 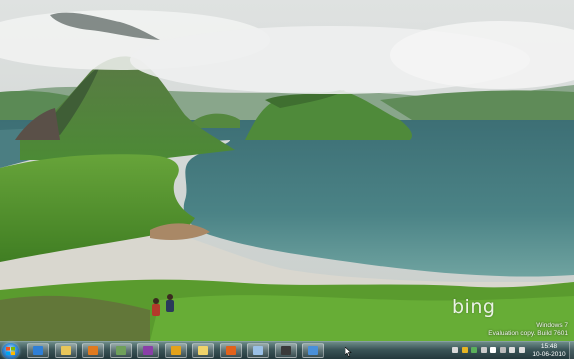 What do you see at coordinates (528, 333) in the screenshot?
I see `watermark-build: Evaluation copy. Build 7601` at bounding box center [528, 333].